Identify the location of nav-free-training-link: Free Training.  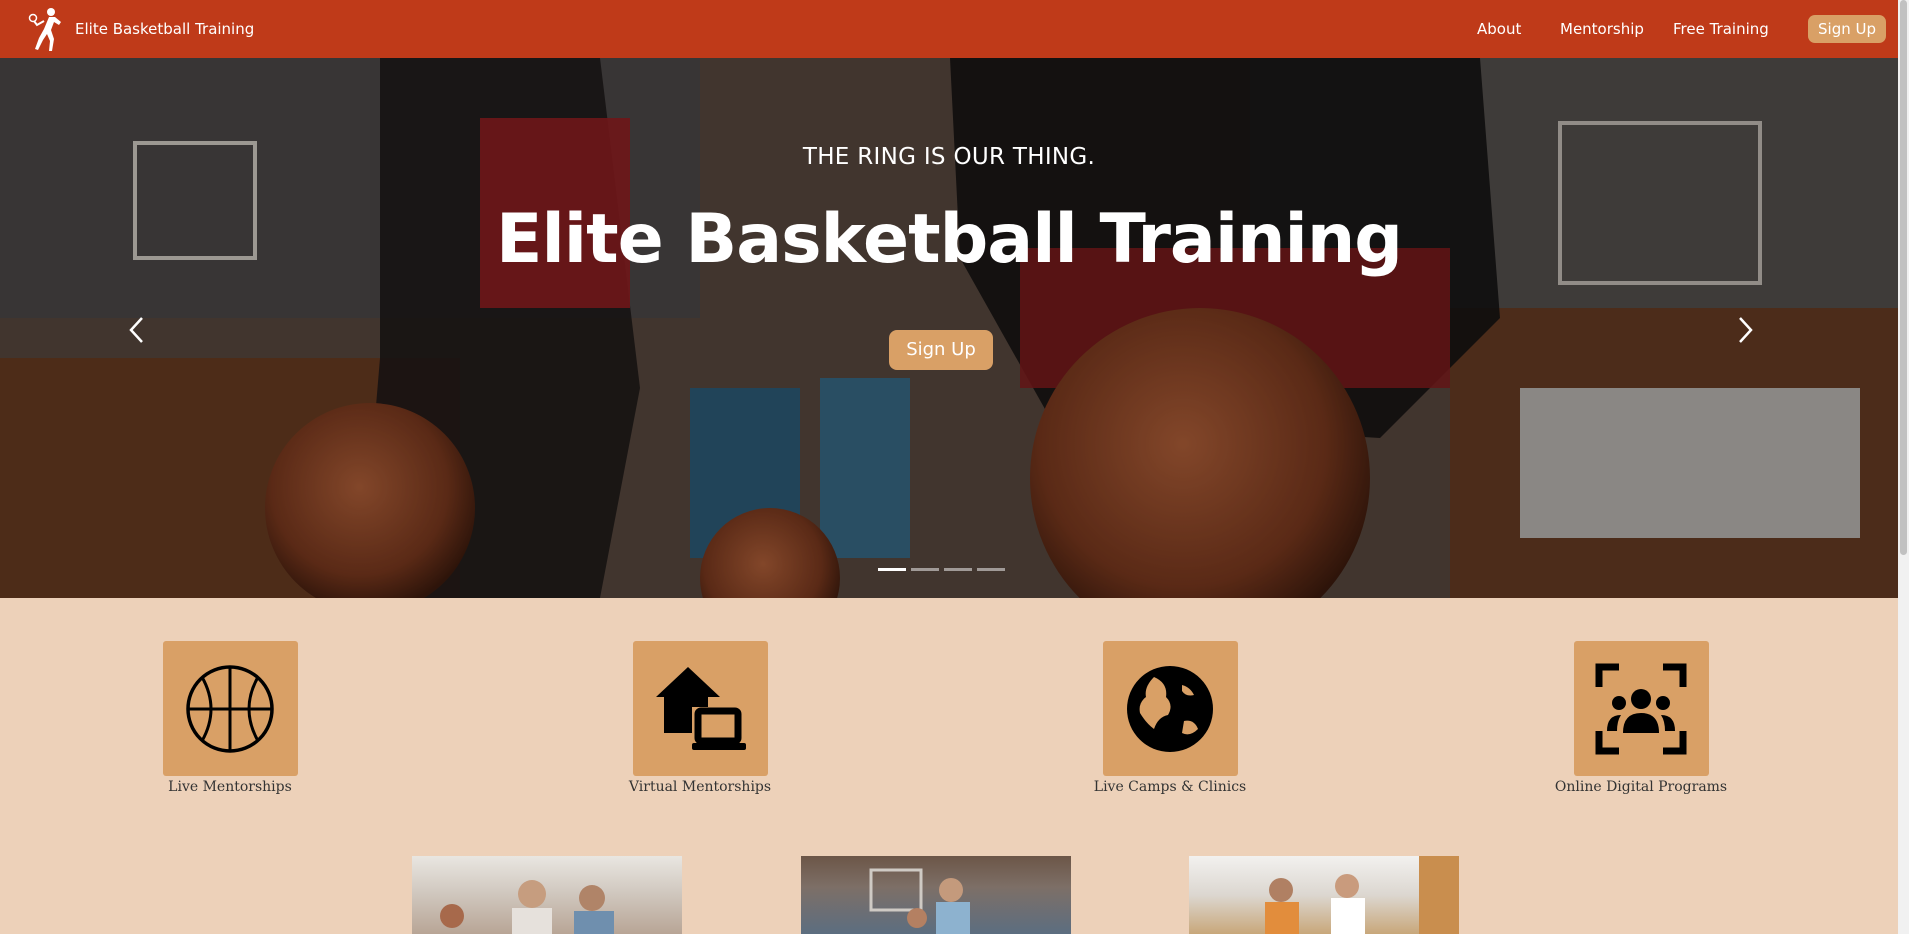
(1721, 29).